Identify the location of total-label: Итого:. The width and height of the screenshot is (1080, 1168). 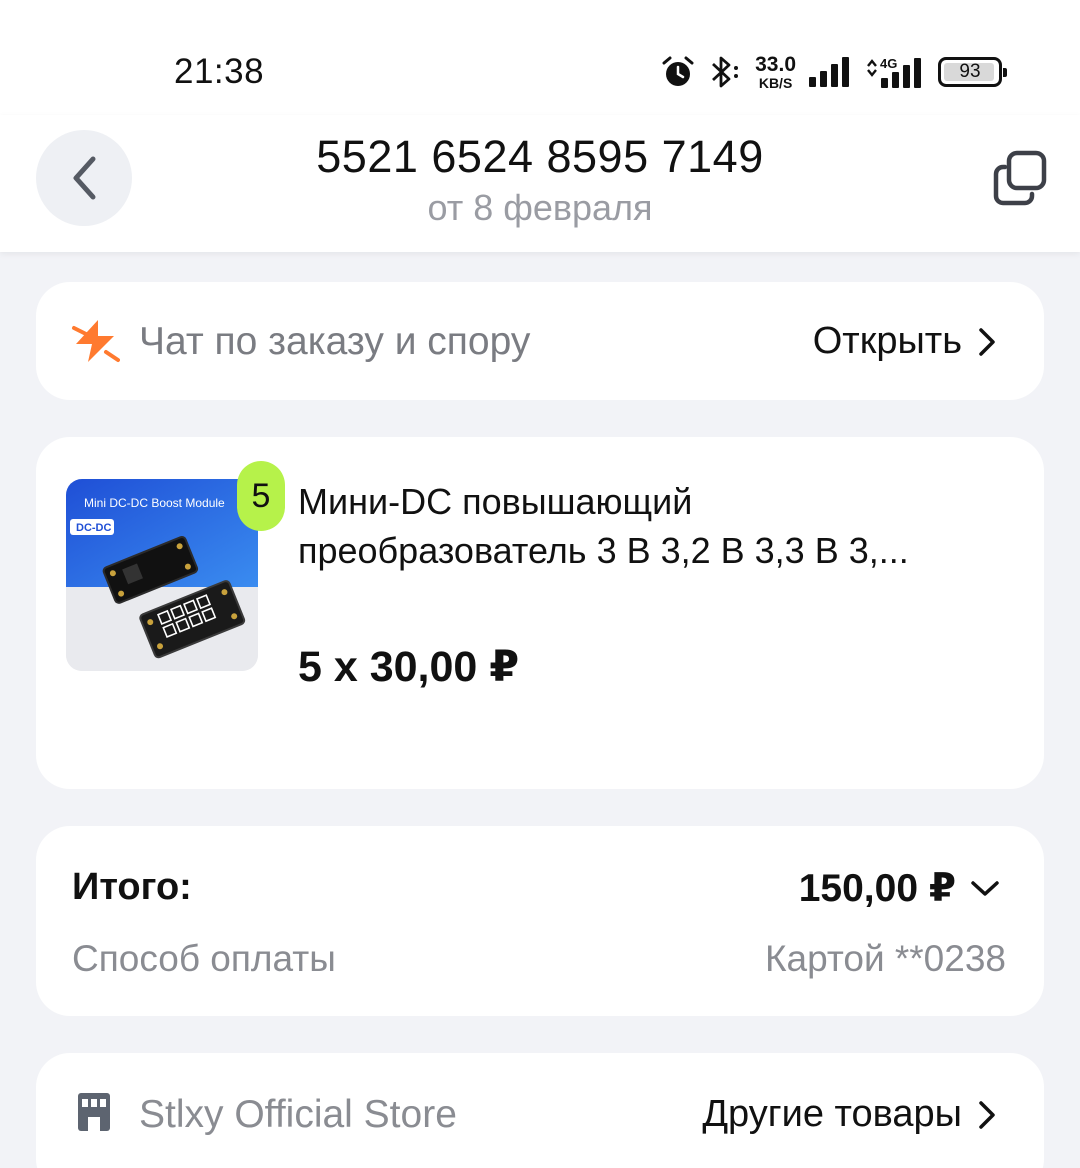
(132, 887).